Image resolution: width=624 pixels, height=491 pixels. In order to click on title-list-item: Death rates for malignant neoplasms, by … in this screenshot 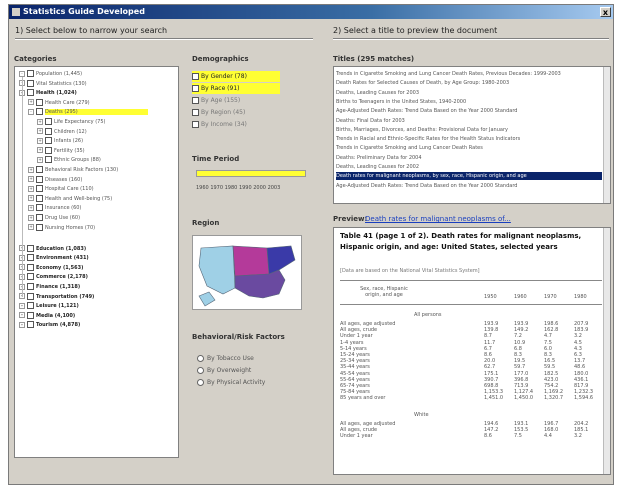, I will do `click(469, 176)`.